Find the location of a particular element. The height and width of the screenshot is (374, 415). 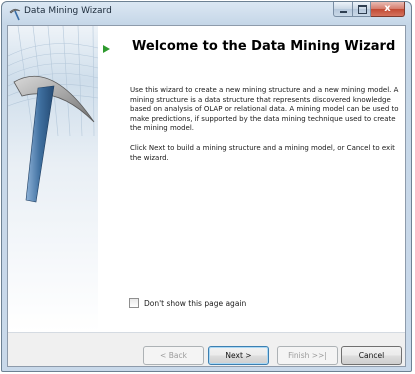

dont-show-again-label: Don't show this page again is located at coordinates (195, 303).